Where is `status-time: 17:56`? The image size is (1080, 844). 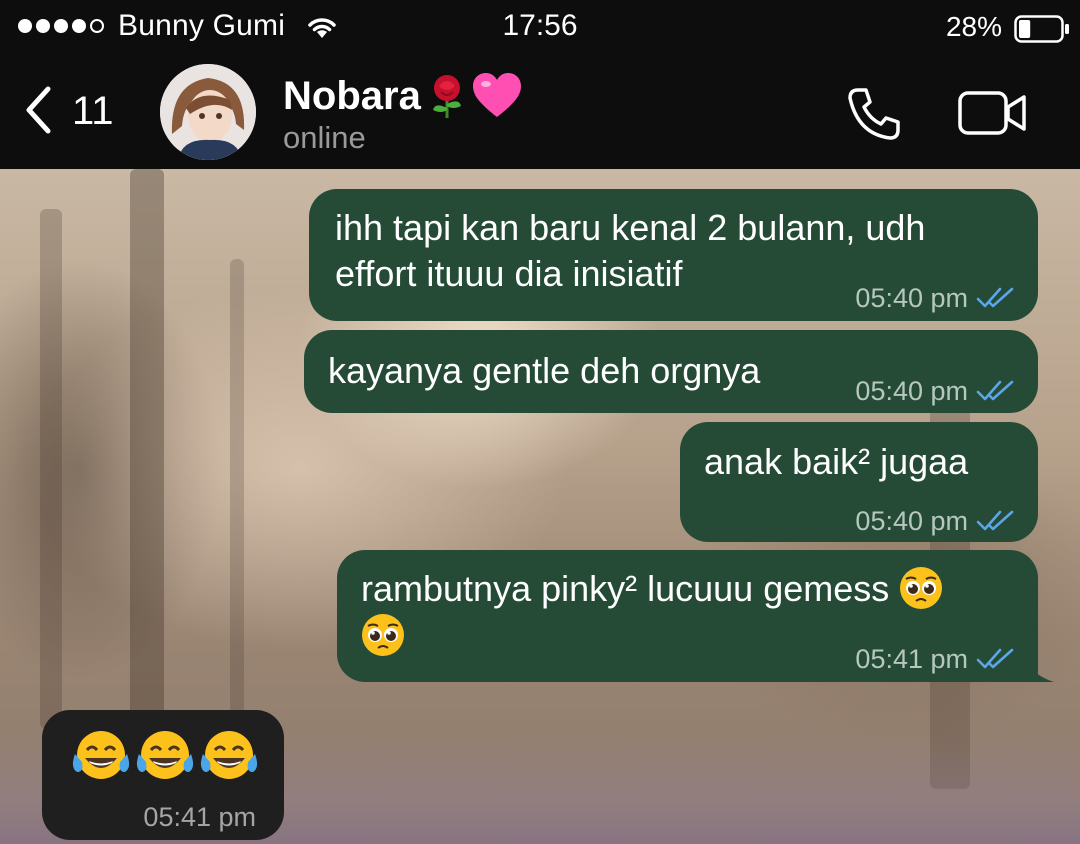
status-time: 17:56 is located at coordinates (540, 25).